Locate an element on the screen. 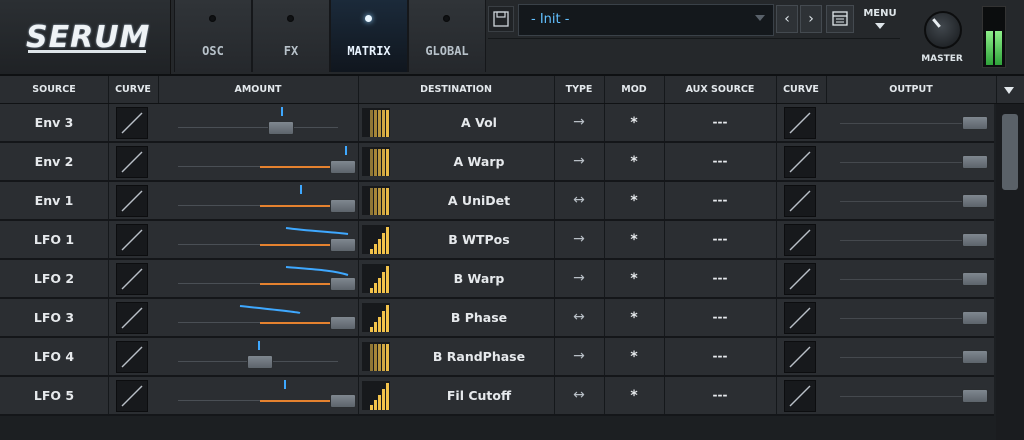 This screenshot has height=440, width=1024. preset-browser-button is located at coordinates (840, 19).